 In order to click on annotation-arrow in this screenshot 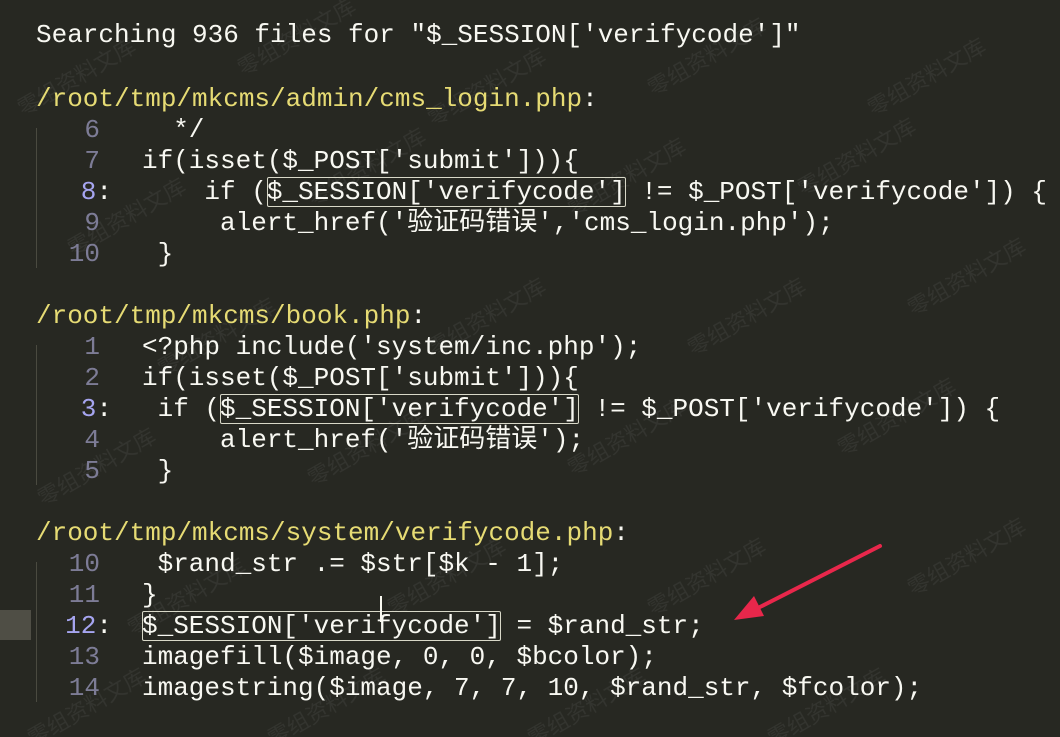, I will do `click(808, 582)`.